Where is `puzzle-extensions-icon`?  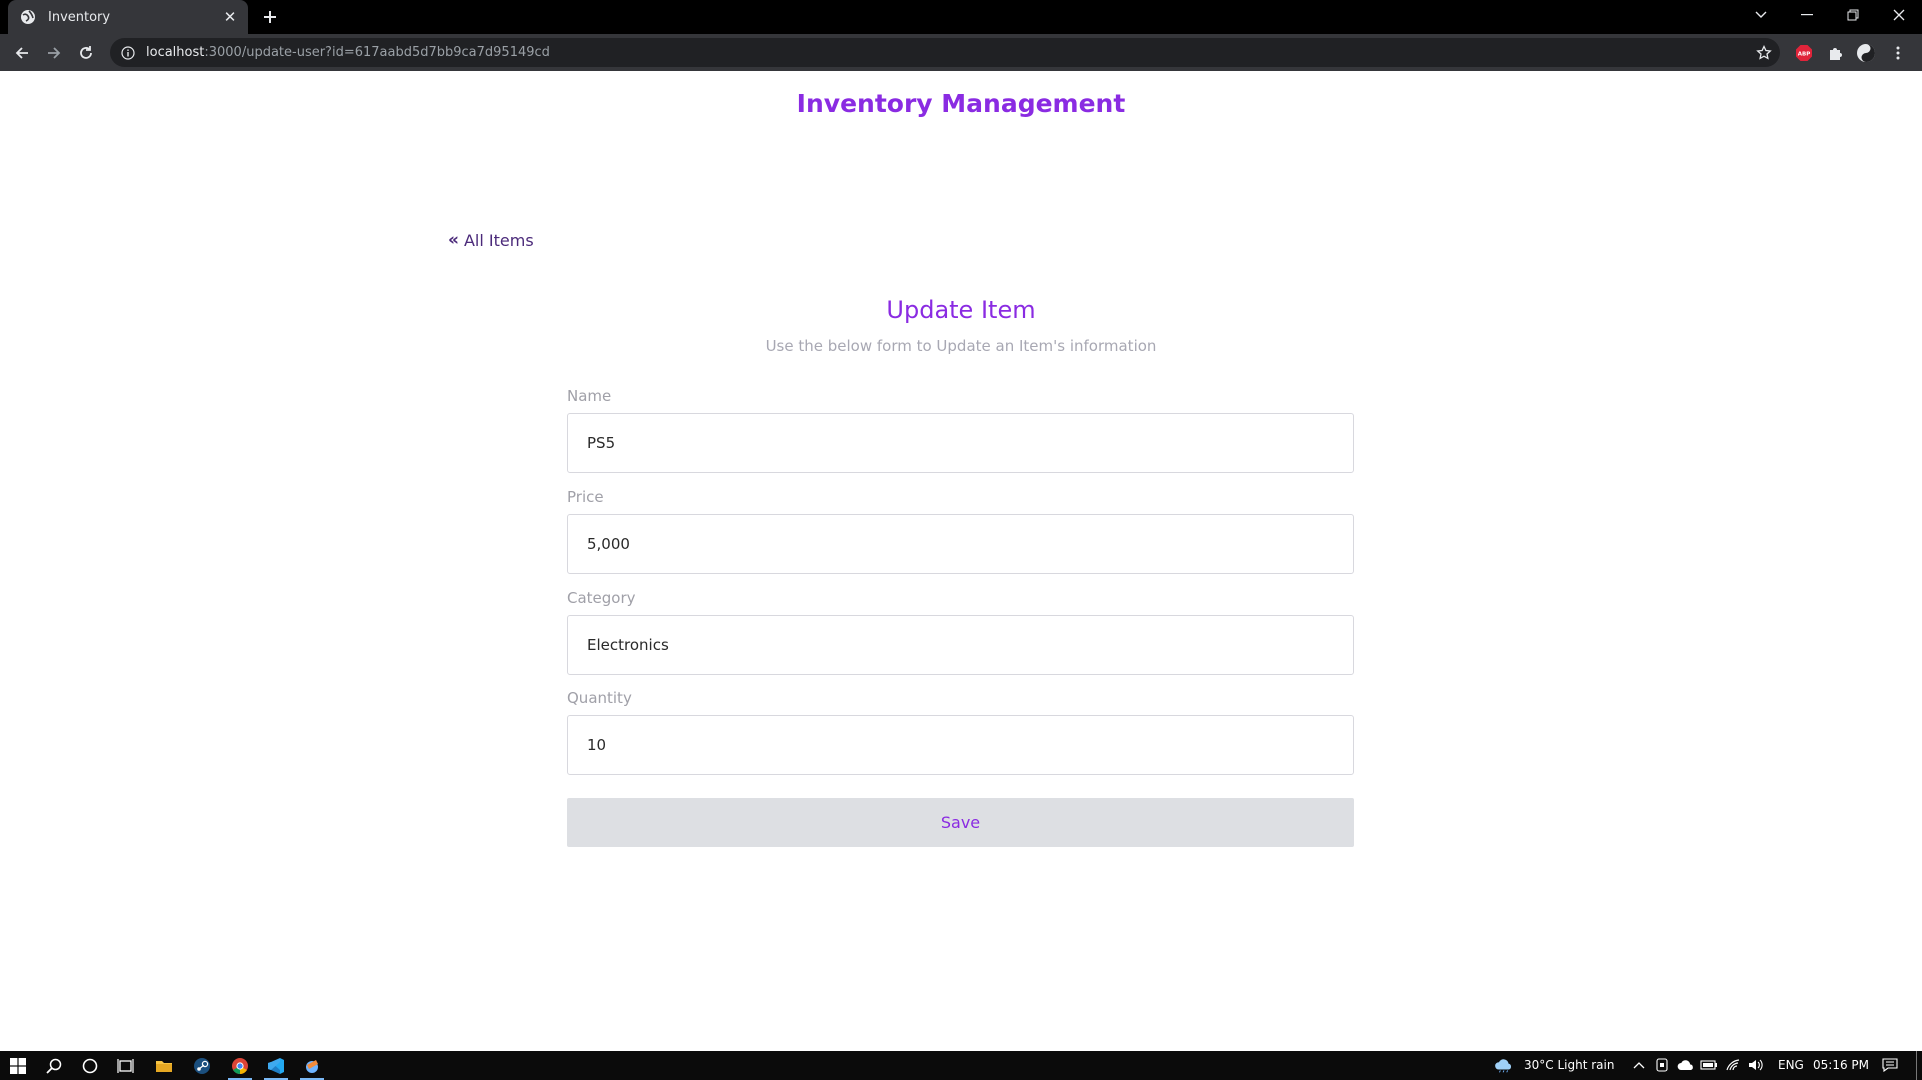 puzzle-extensions-icon is located at coordinates (1836, 53).